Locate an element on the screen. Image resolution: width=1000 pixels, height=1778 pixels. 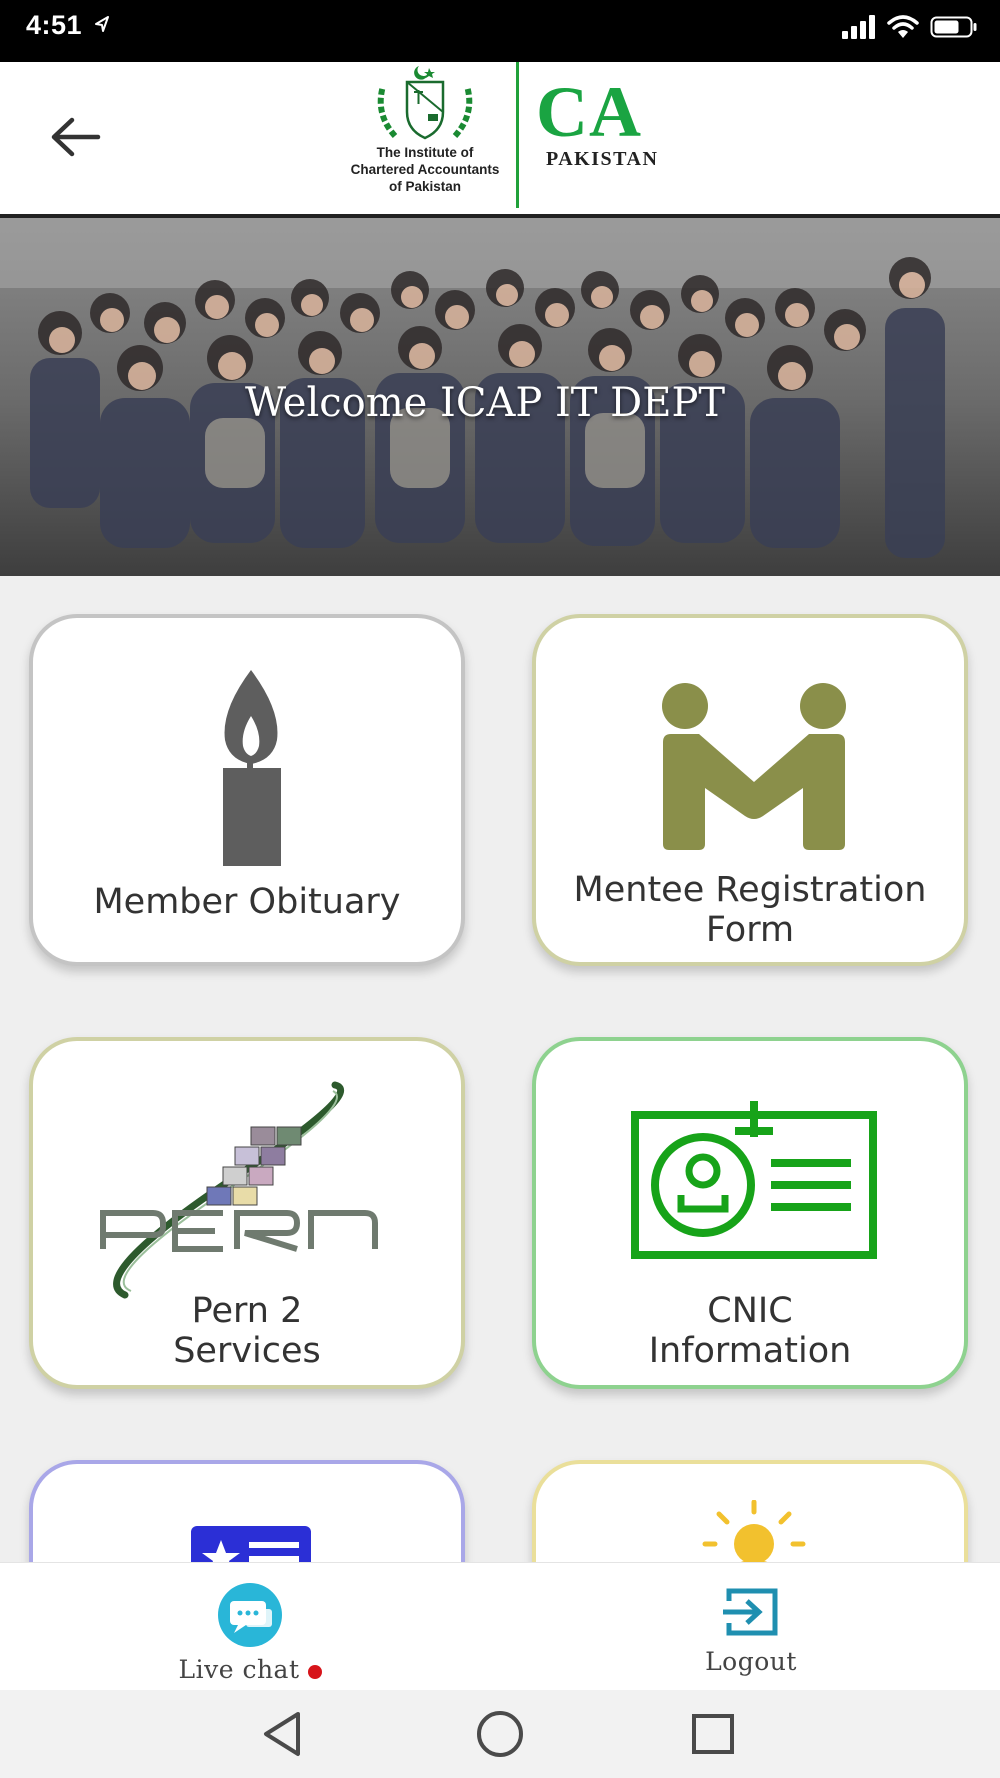
id-card-icon is located at coordinates (754, 1180).